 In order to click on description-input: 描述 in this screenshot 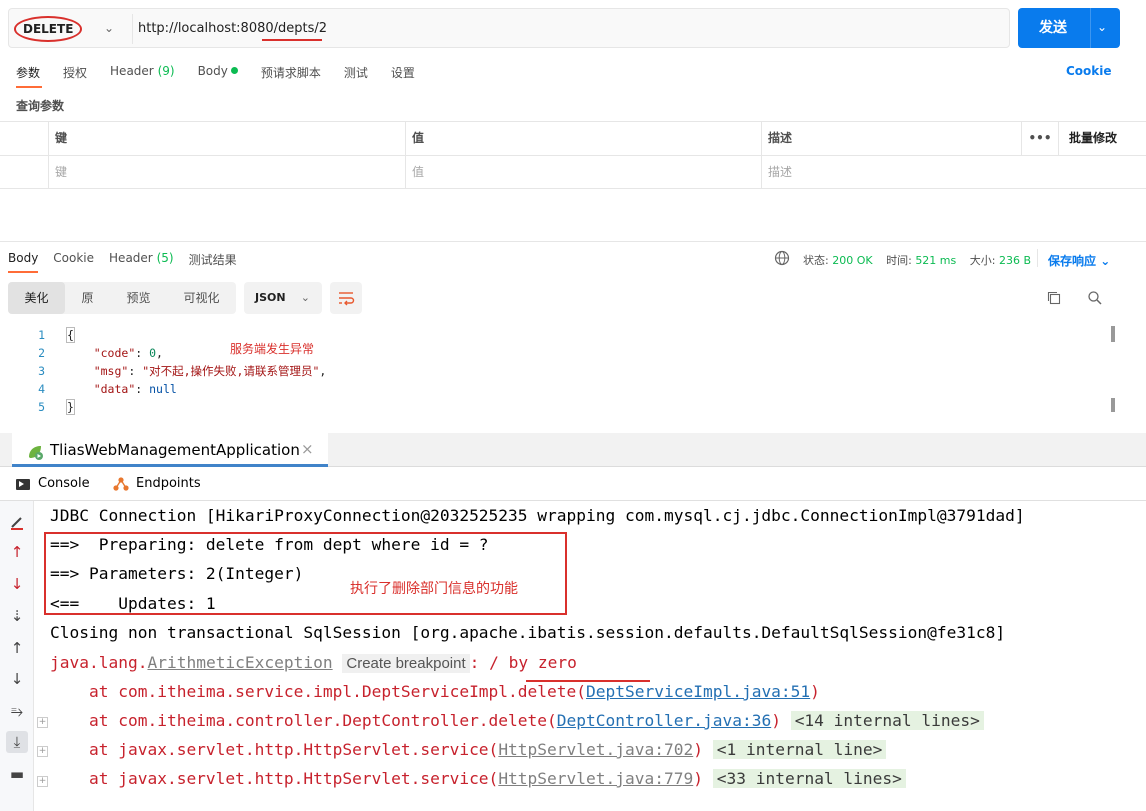, I will do `click(891, 172)`.